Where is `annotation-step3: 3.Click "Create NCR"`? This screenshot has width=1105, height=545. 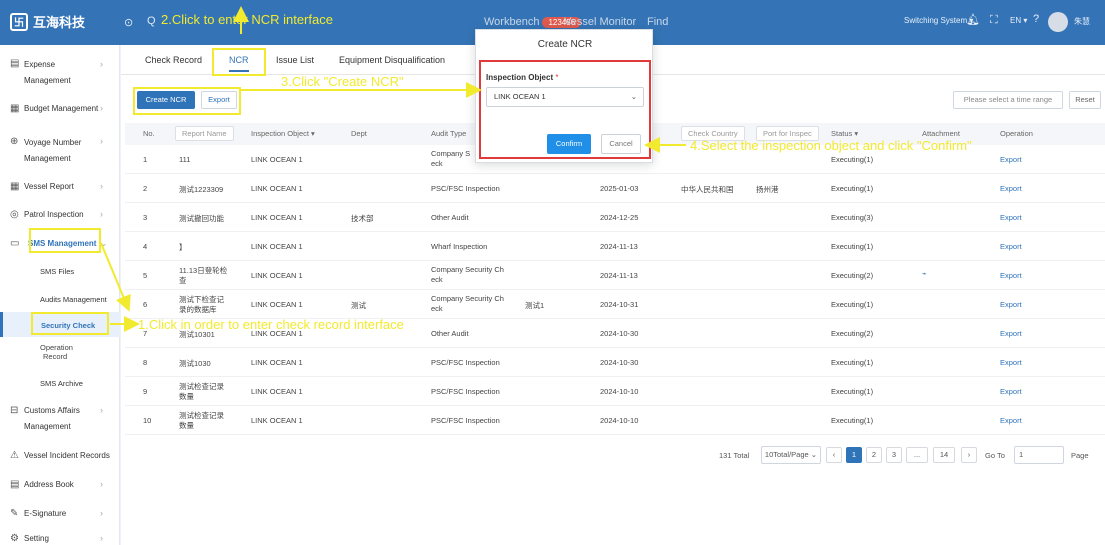
annotation-step3: 3.Click "Create NCR" is located at coordinates (342, 81).